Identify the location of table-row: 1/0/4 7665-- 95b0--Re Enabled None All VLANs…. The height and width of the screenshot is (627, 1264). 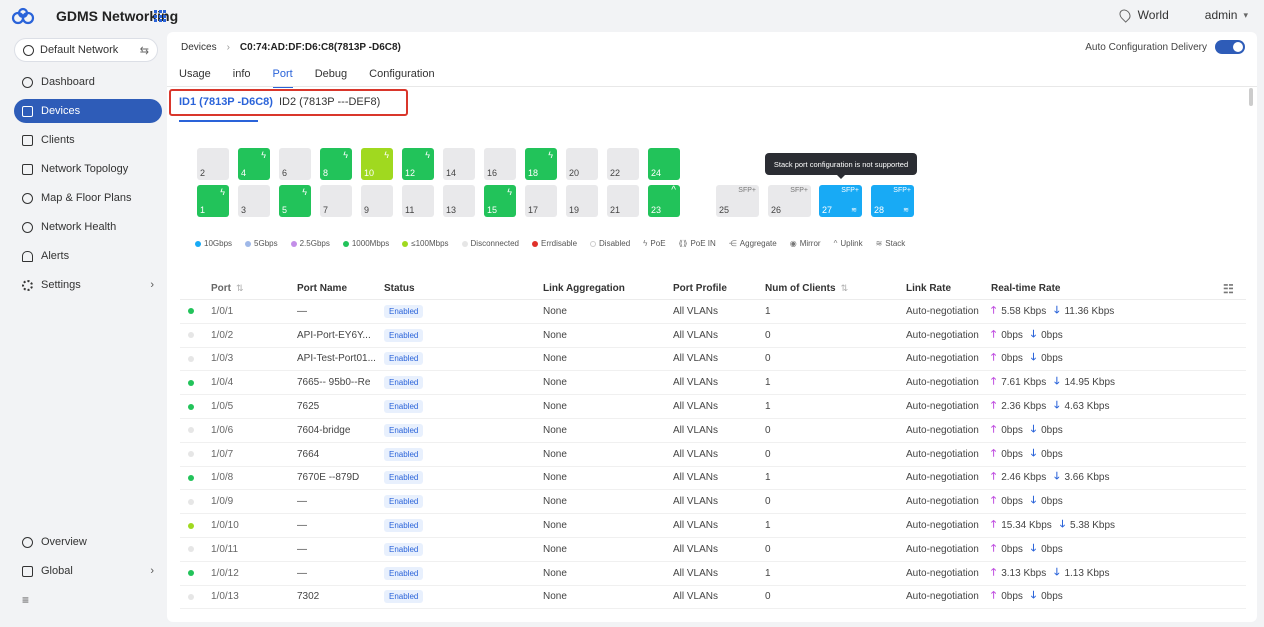
(713, 383).